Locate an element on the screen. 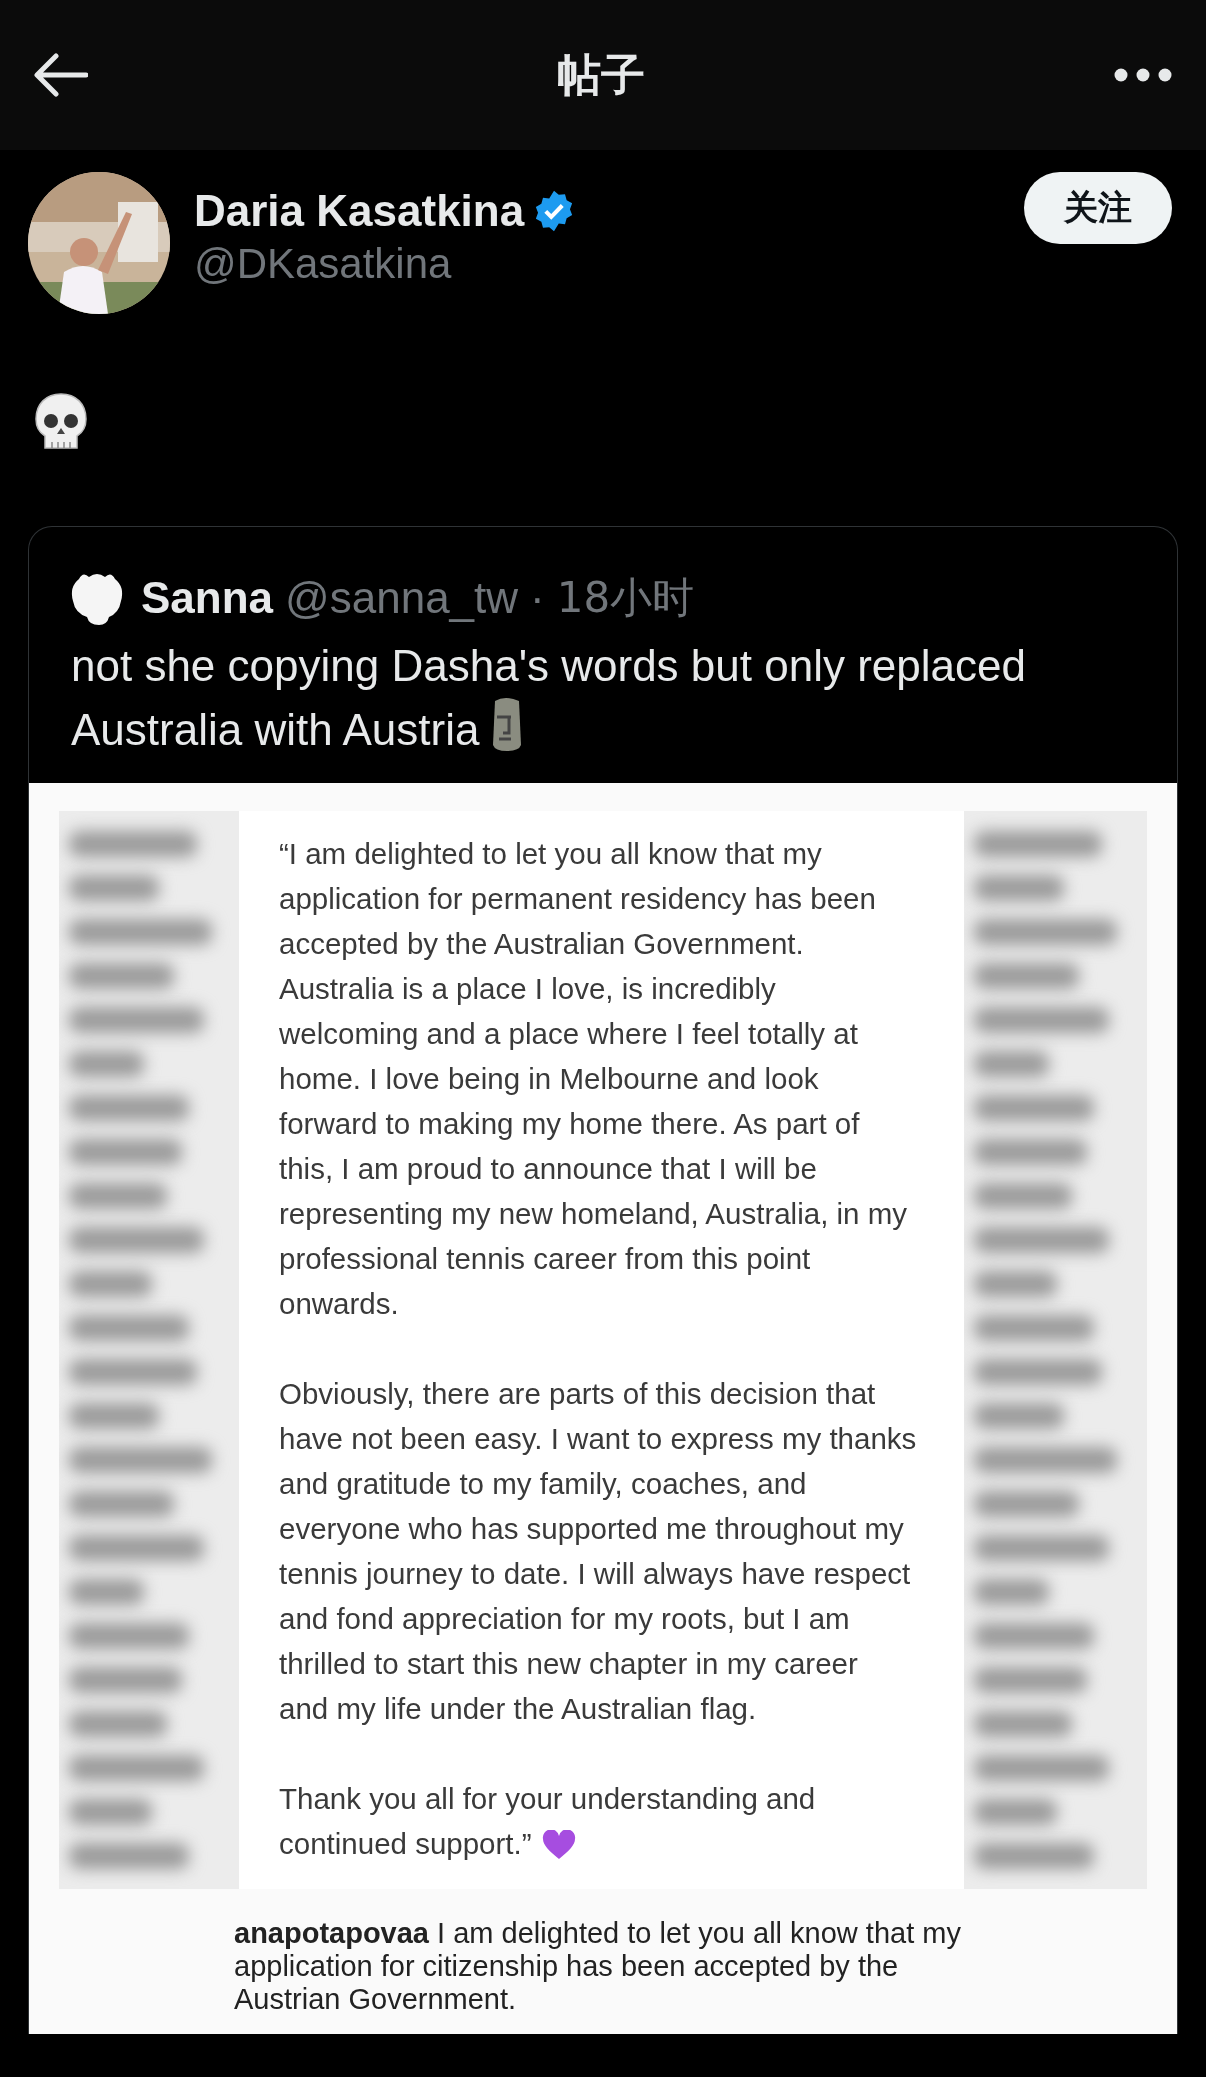 Image resolution: width=1206 pixels, height=2077 pixels. author-name: Daria Kasatkina is located at coordinates (359, 211).